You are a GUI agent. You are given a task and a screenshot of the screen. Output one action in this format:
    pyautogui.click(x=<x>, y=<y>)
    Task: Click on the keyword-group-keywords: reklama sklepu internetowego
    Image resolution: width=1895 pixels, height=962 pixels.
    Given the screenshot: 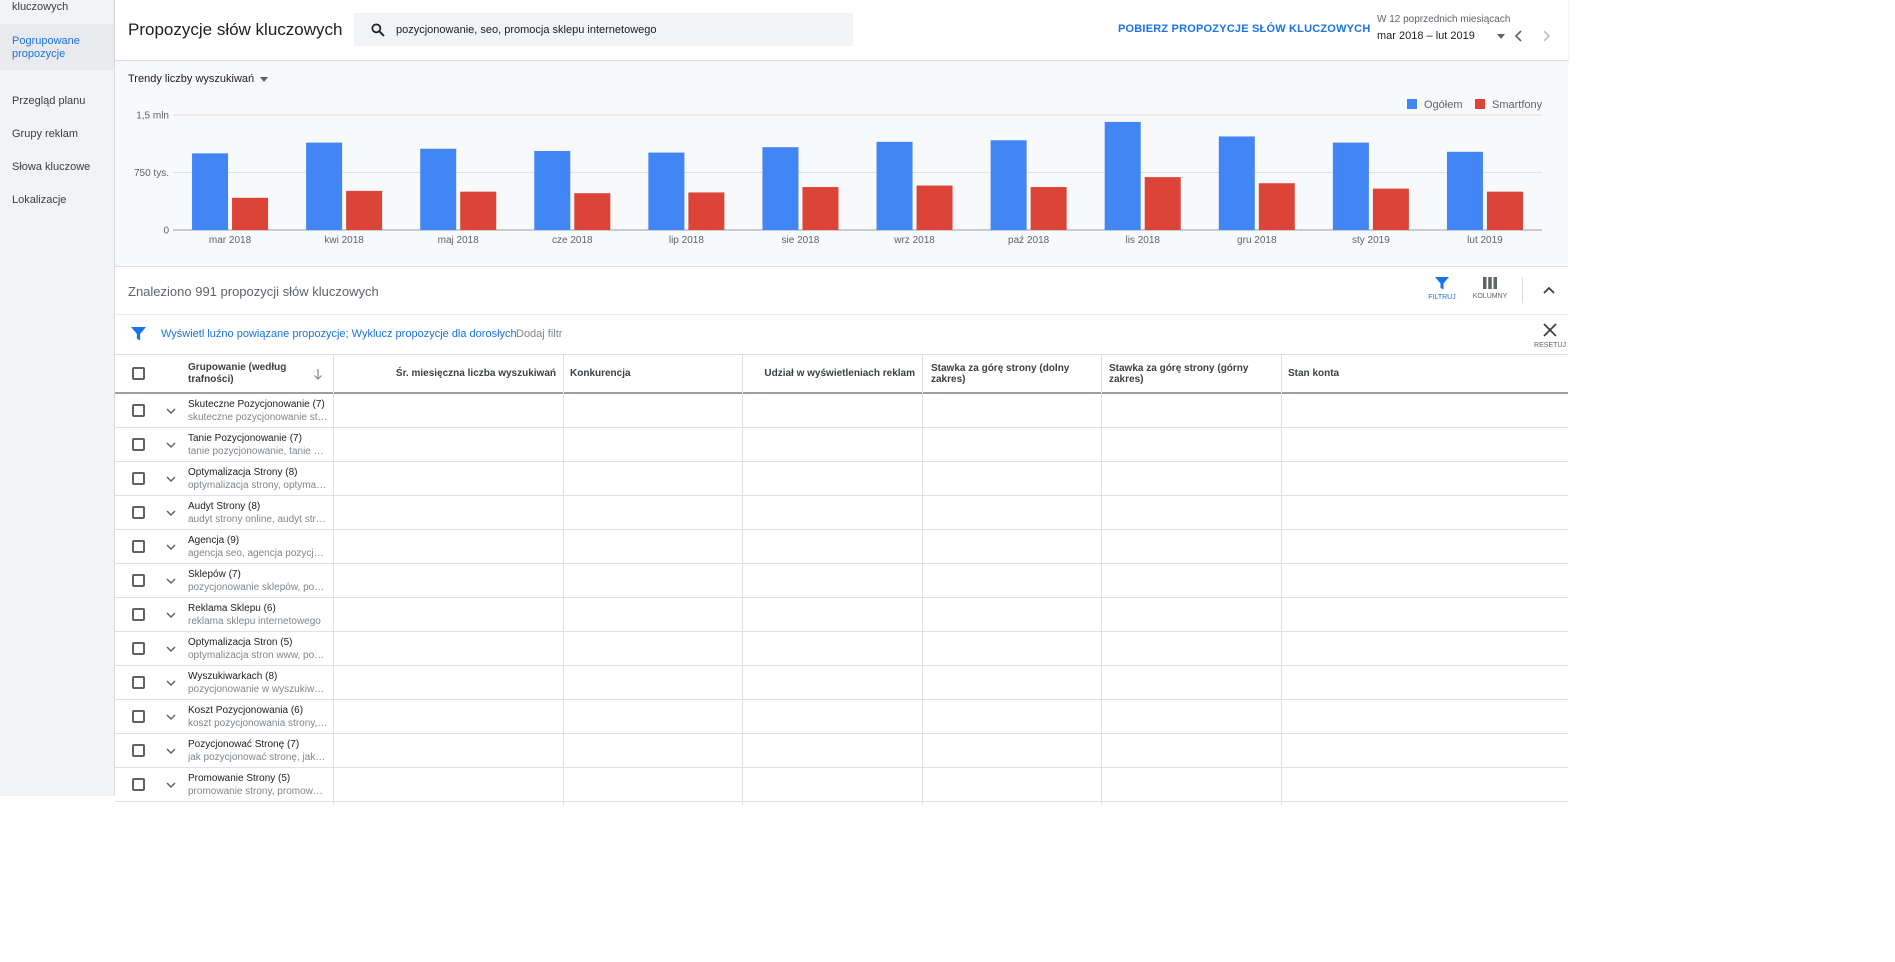 What is the action you would take?
    pyautogui.click(x=254, y=621)
    